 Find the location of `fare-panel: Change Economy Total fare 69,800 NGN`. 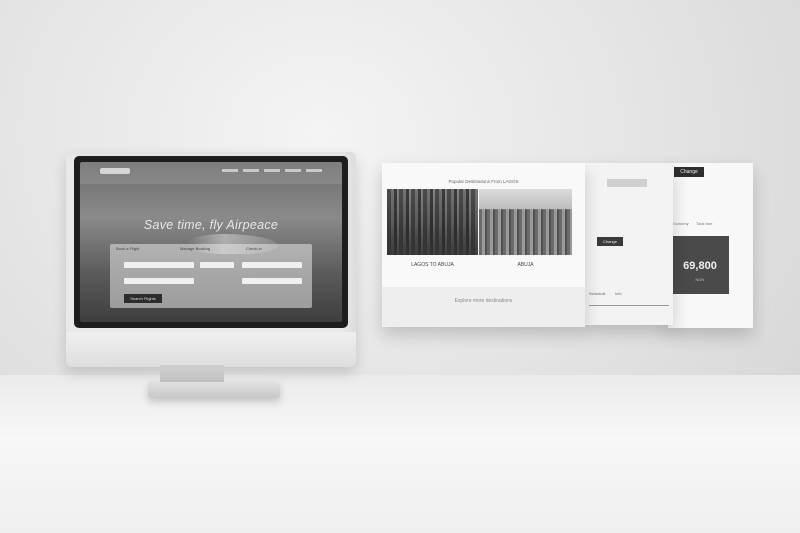

fare-panel: Change Economy Total fare 69,800 NGN is located at coordinates (710, 245).